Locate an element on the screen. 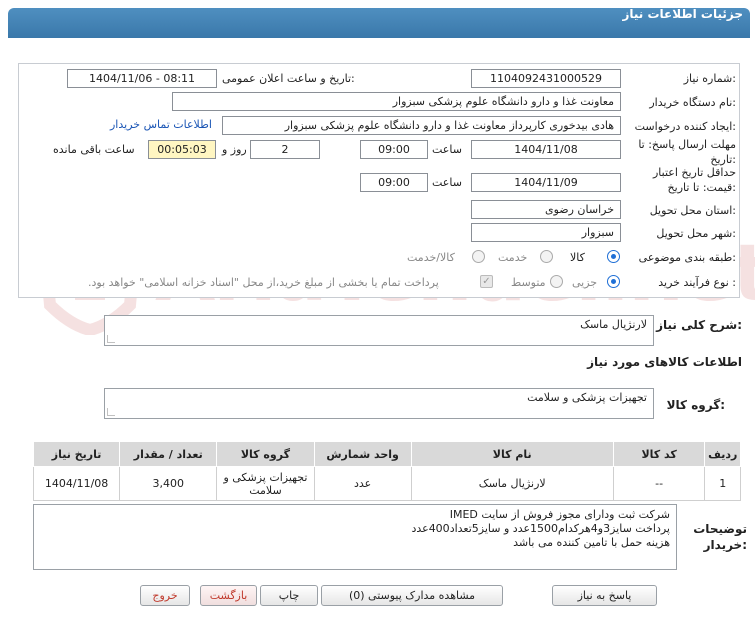  category-option-goods: کالا is located at coordinates (577, 257).